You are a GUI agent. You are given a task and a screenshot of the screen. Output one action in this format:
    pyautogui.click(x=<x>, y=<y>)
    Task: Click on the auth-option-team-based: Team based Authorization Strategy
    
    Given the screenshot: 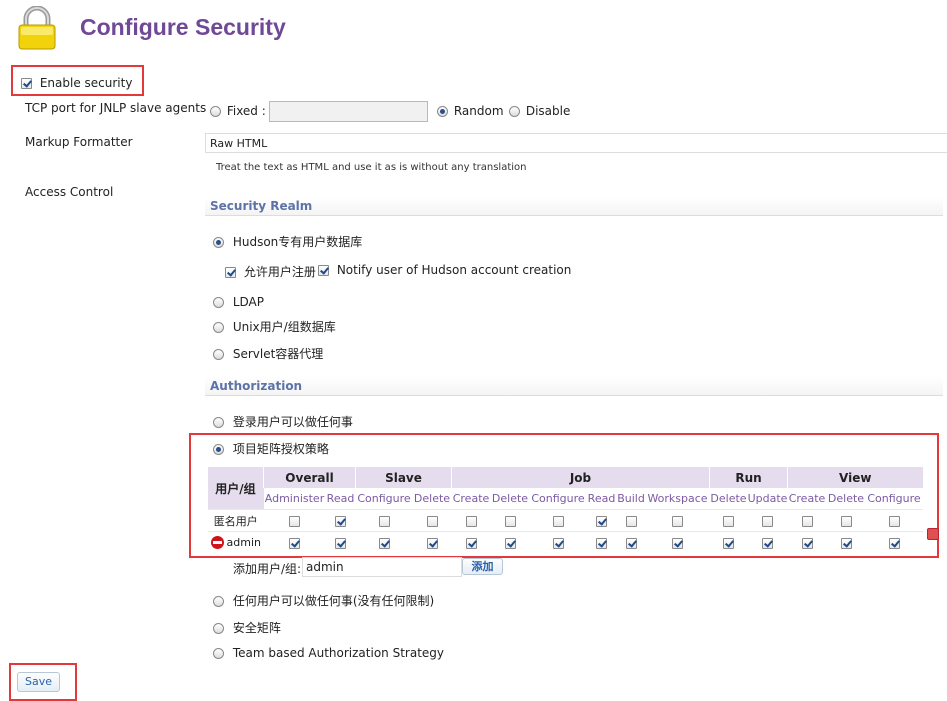 What is the action you would take?
    pyautogui.click(x=328, y=653)
    